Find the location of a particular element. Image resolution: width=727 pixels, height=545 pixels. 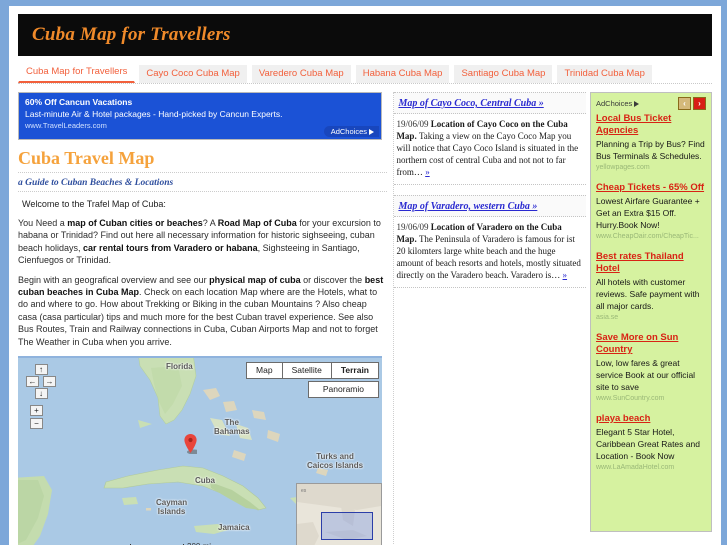

nav-tab-2: Varedero Cuba Map is located at coordinates (301, 73).